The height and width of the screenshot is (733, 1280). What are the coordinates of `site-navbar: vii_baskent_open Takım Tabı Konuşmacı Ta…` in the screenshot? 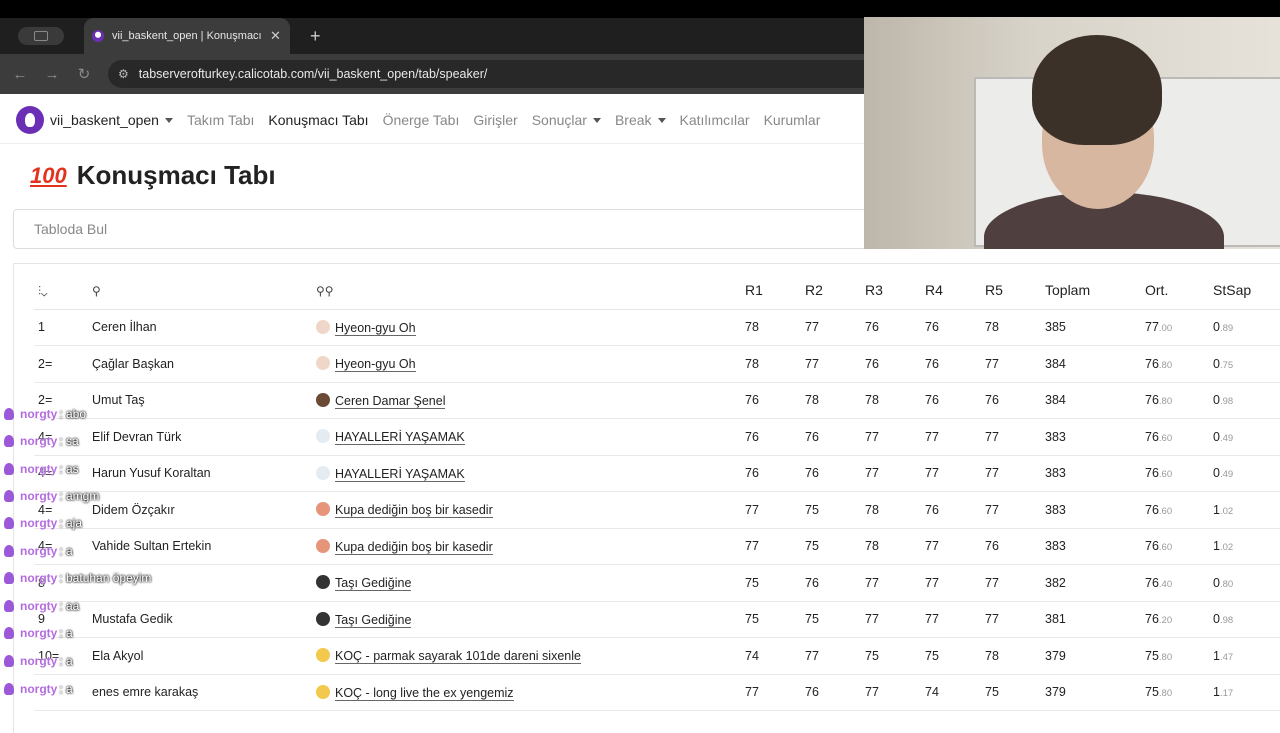 It's located at (432, 120).